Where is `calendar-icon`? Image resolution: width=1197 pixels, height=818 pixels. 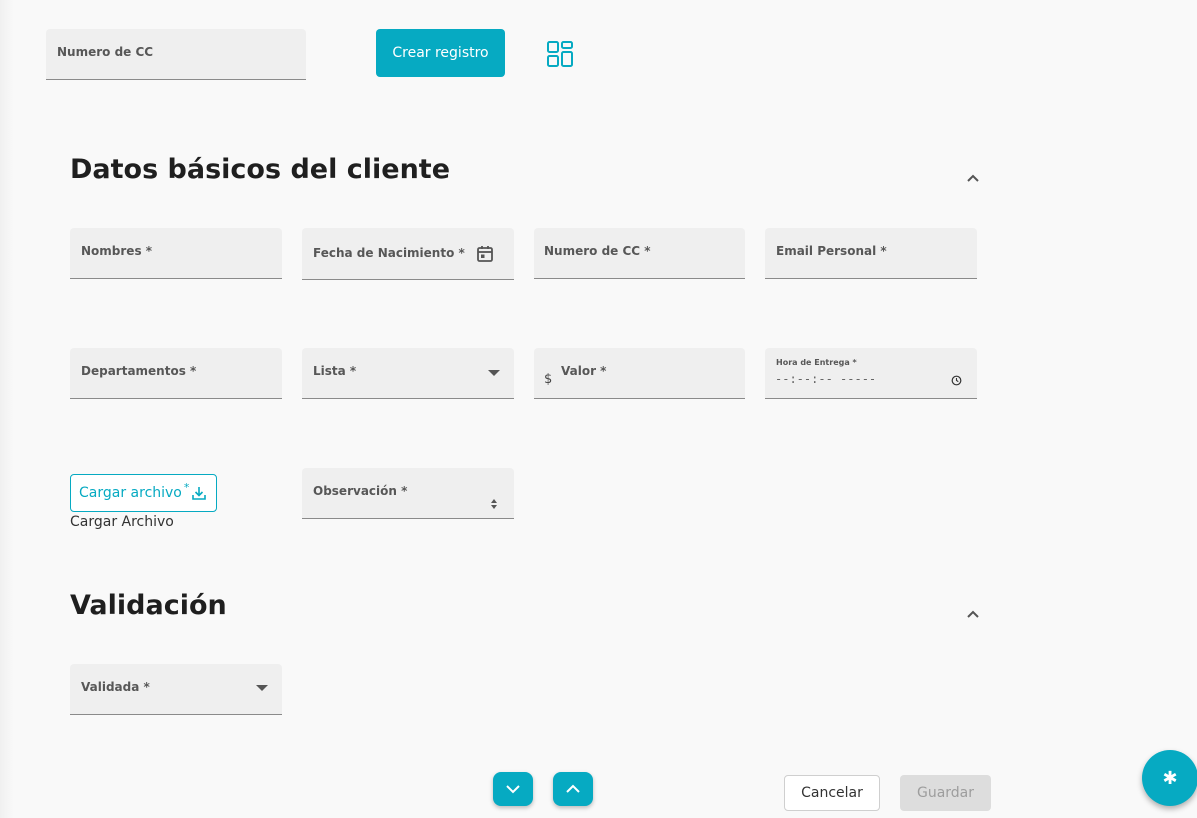 calendar-icon is located at coordinates (485, 254).